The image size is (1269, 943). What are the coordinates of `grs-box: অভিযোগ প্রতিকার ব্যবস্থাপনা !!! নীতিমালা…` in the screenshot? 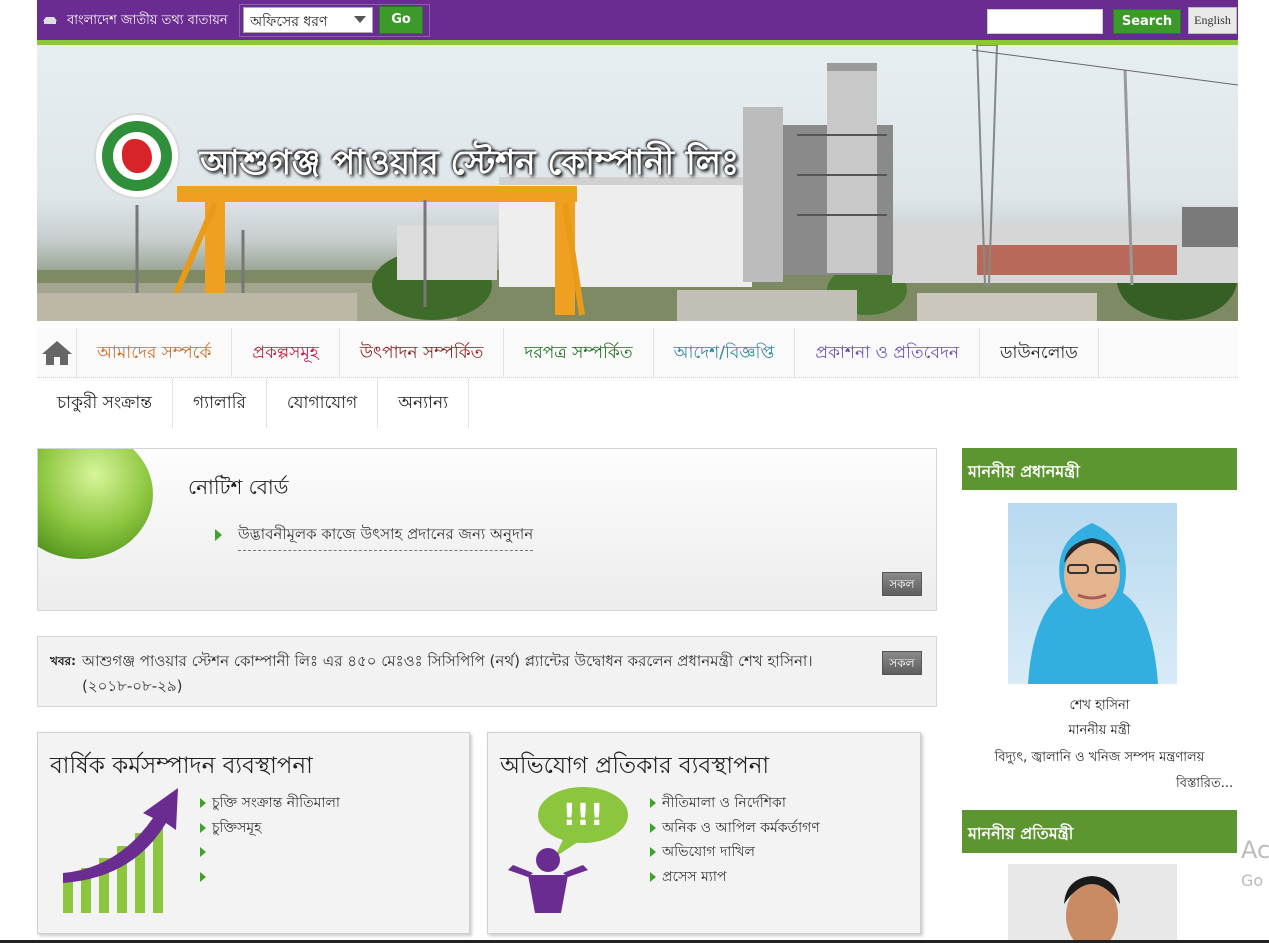 It's located at (704, 833).